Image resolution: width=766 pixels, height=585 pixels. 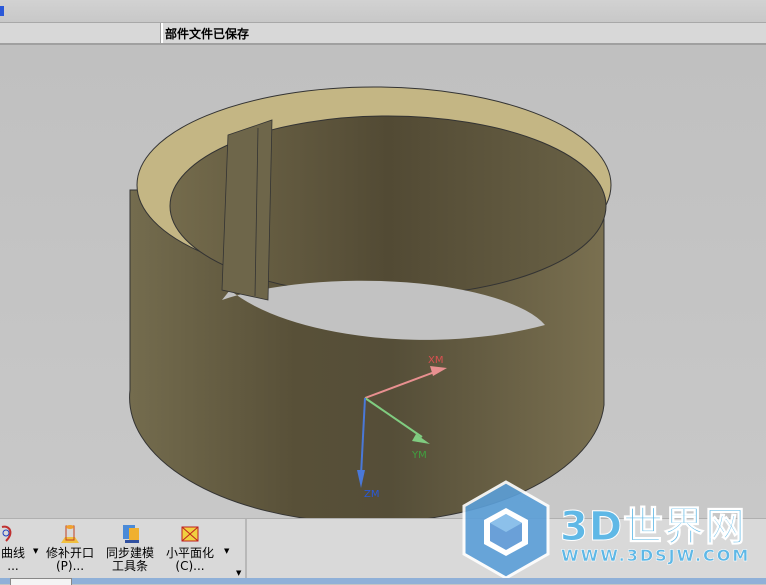 I want to click on synchronous-modeling-icon, so click(x=131, y=534).